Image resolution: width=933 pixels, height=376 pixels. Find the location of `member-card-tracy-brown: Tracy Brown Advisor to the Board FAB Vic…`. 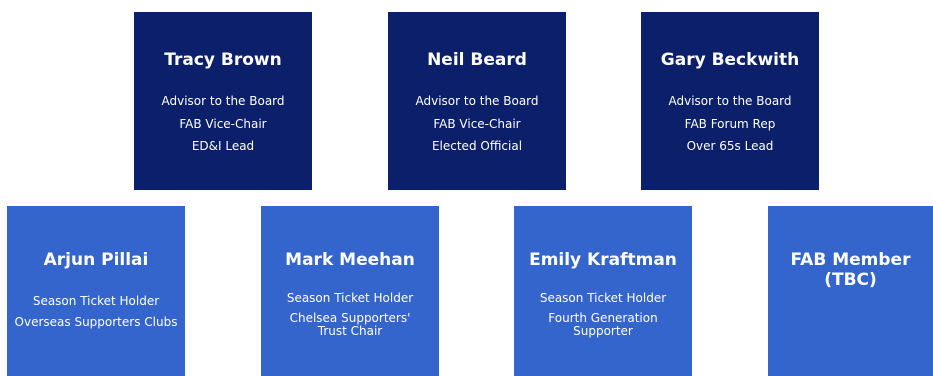

member-card-tracy-brown: Tracy Brown Advisor to the Board FAB Vic… is located at coordinates (223, 101).